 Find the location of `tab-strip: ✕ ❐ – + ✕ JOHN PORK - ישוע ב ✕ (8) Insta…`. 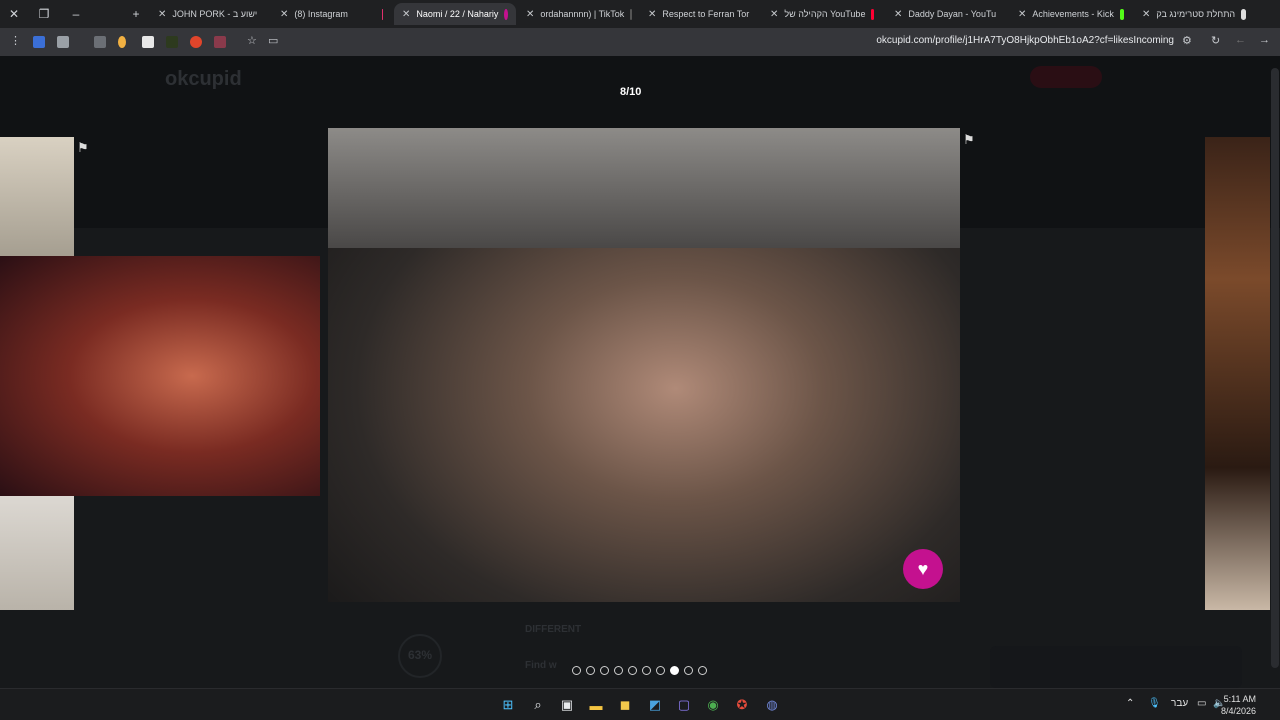

tab-strip: ✕ ❐ – + ✕ JOHN PORK - ישוע ב ✕ (8) Insta… is located at coordinates (640, 14).